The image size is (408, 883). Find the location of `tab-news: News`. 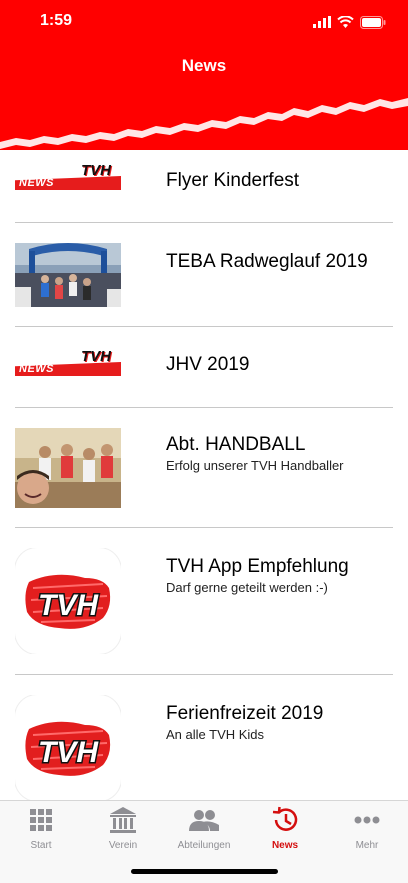

tab-news: News is located at coordinates (285, 828).